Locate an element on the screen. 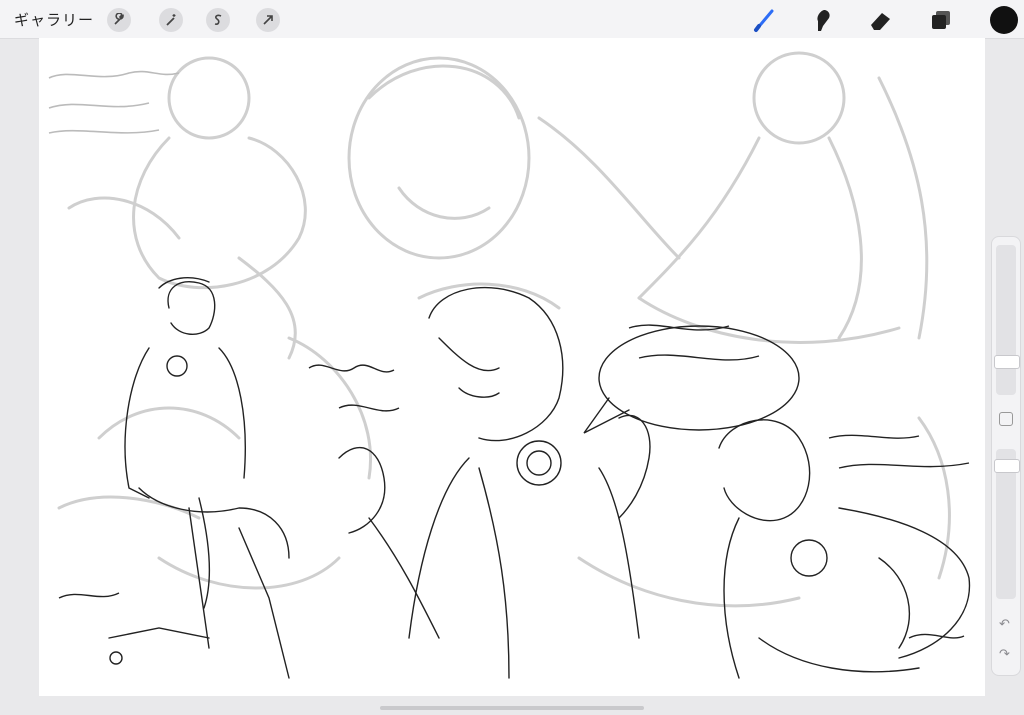 The image size is (1024, 715). selection-icon is located at coordinates (218, 20).